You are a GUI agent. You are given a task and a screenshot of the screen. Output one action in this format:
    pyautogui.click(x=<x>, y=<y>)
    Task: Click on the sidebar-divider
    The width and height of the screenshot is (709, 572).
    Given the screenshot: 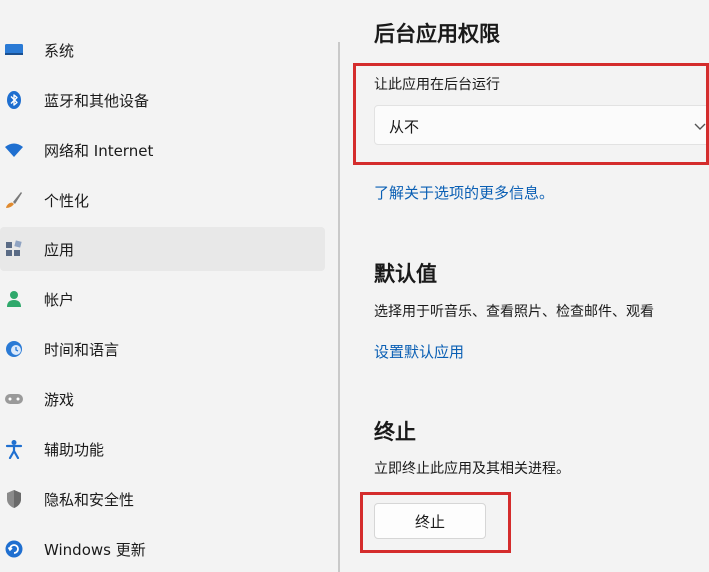 What is the action you would take?
    pyautogui.click(x=339, y=307)
    